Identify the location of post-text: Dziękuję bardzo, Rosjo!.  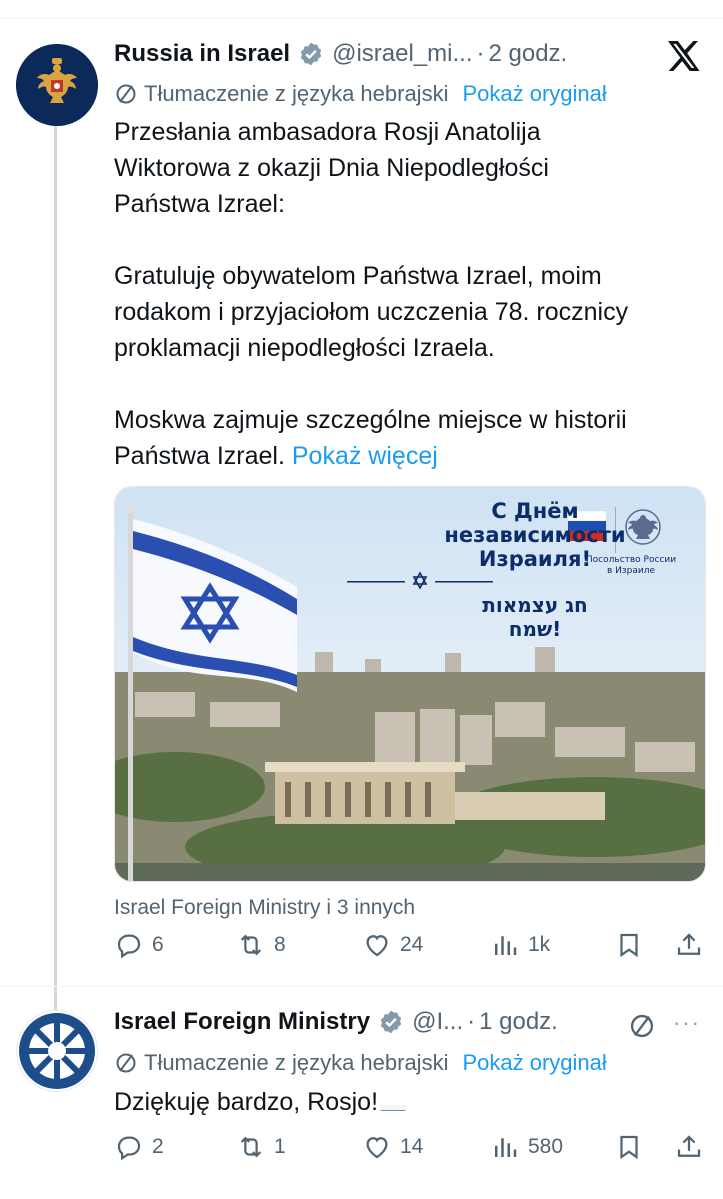
(409, 1102).